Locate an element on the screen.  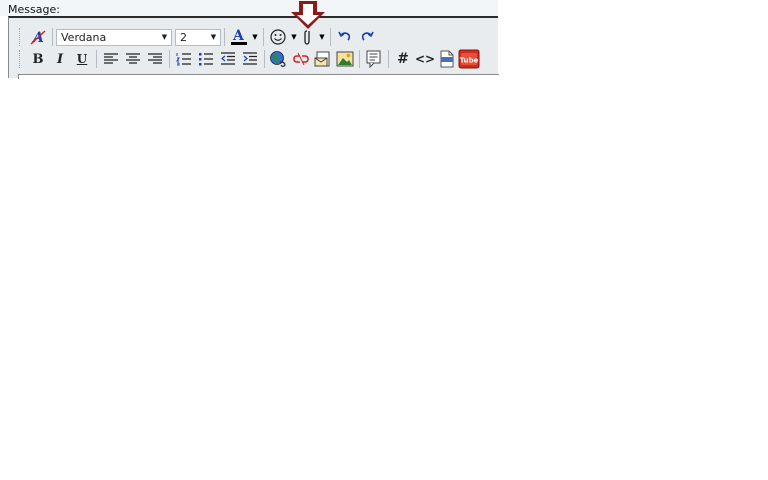
editor-content-area is located at coordinates (258, 76).